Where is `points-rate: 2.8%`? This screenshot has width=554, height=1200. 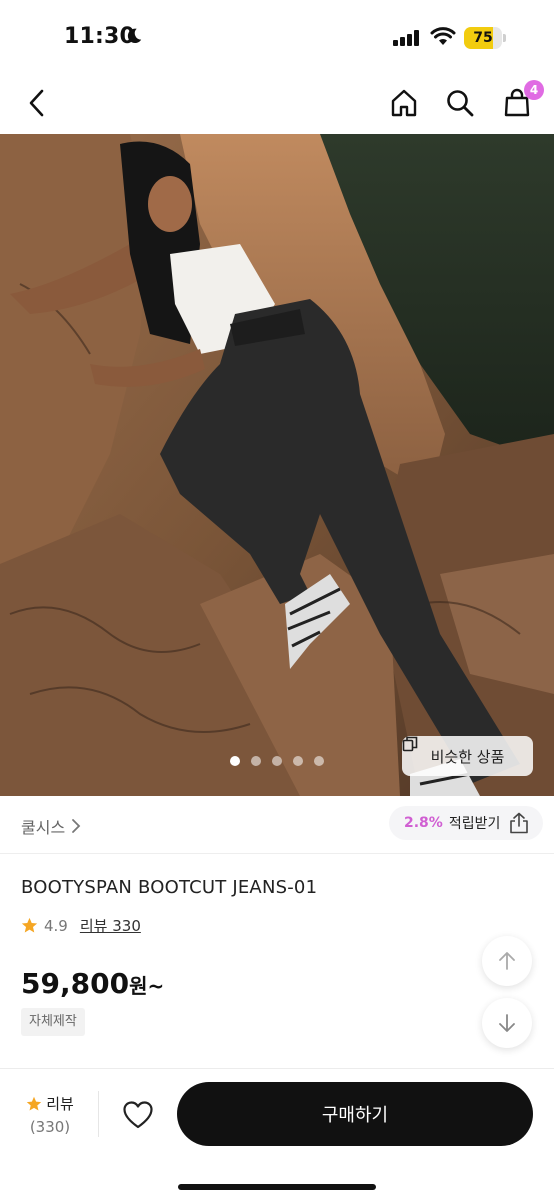 points-rate: 2.8% is located at coordinates (423, 823).